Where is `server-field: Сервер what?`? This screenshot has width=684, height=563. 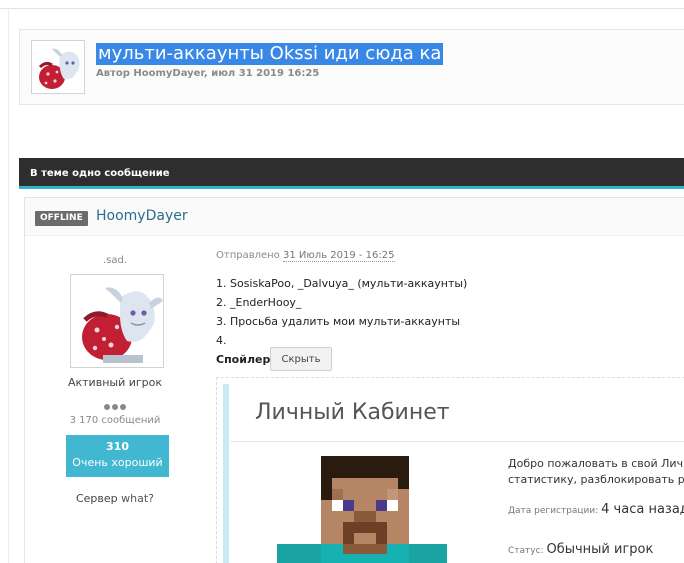
server-field: Сервер what? is located at coordinates (115, 498).